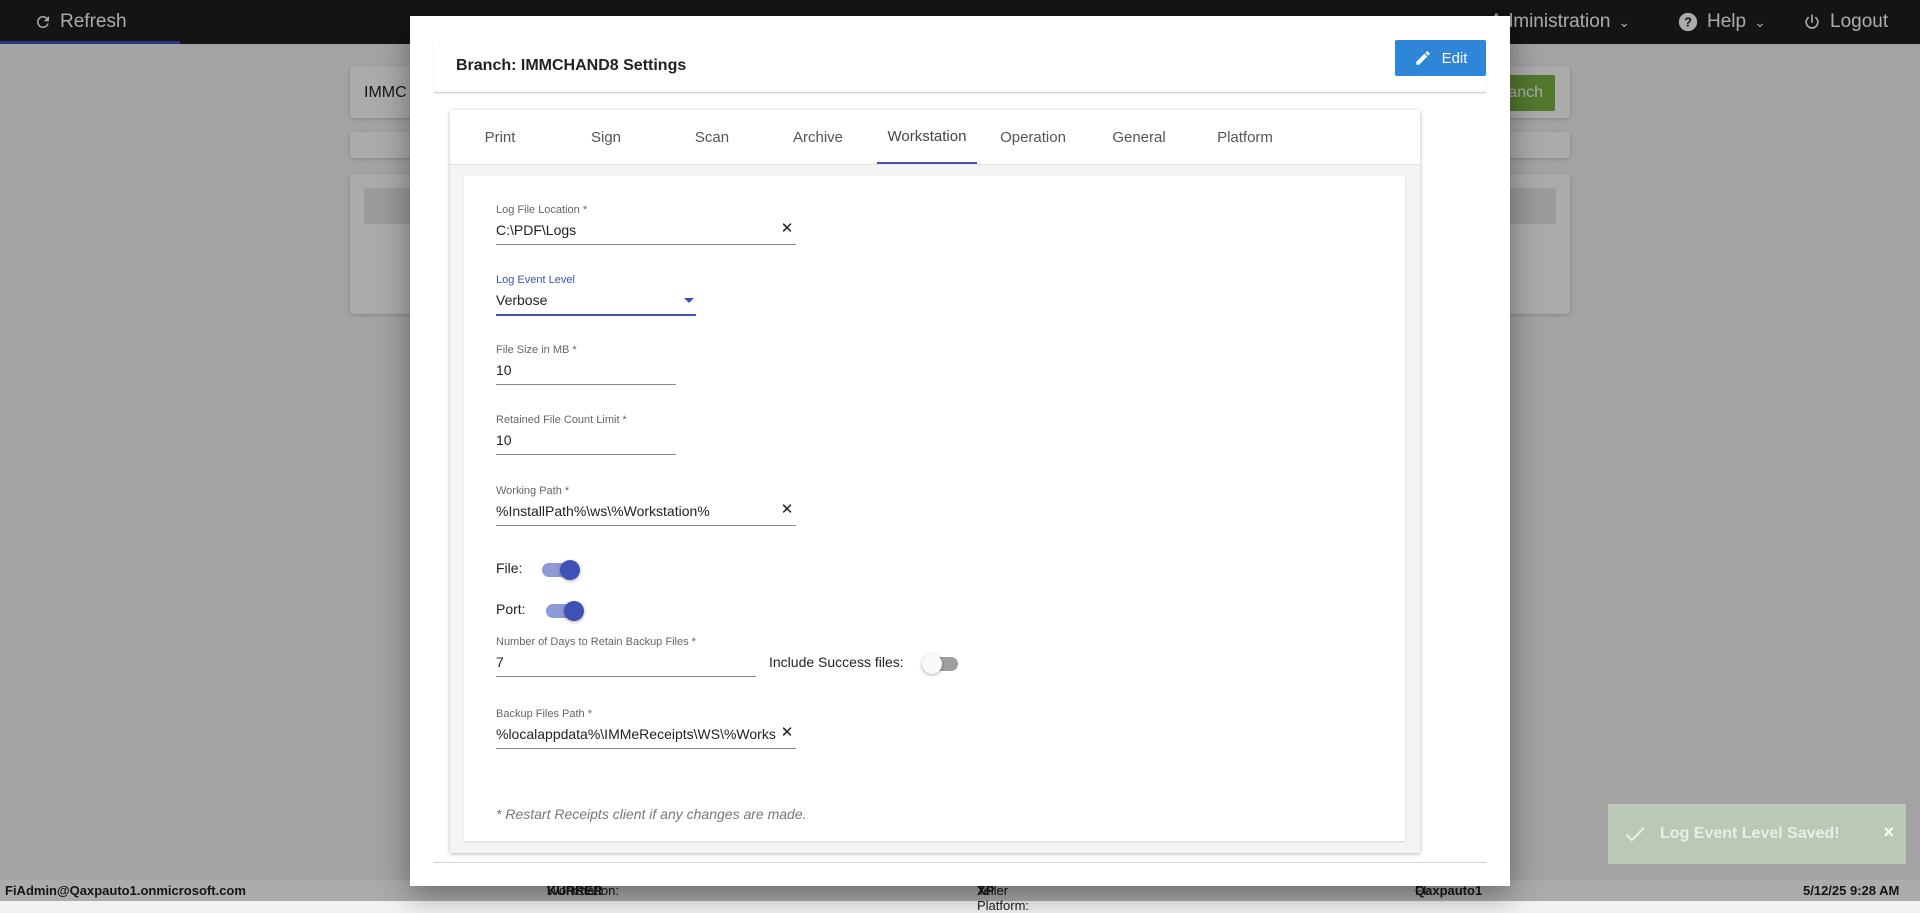 This screenshot has width=1920, height=913. Describe the element at coordinates (533, 491) in the screenshot. I see `working-path-label: Working Path *` at that location.